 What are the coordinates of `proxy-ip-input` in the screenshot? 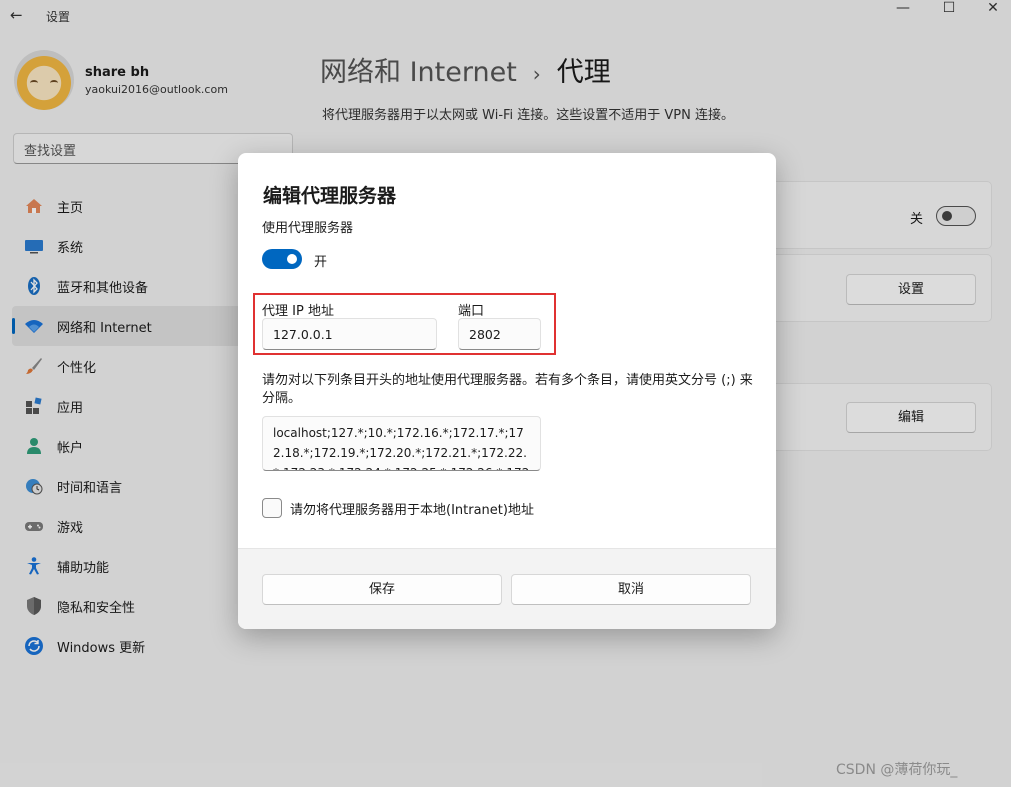 It's located at (349, 334).